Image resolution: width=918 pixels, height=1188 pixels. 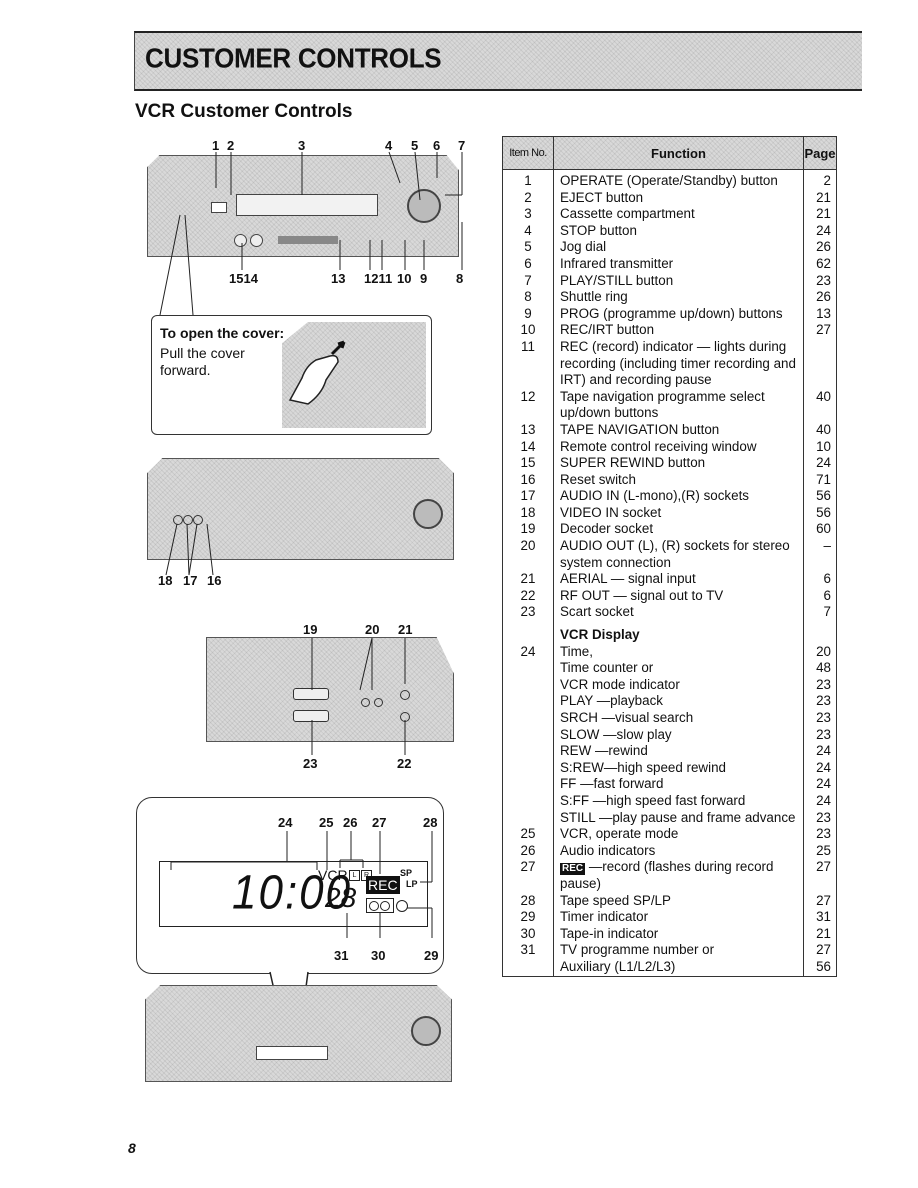 What do you see at coordinates (669, 596) in the screenshot?
I see `table-row: 22 RF OUT — signal out to TV 6` at bounding box center [669, 596].